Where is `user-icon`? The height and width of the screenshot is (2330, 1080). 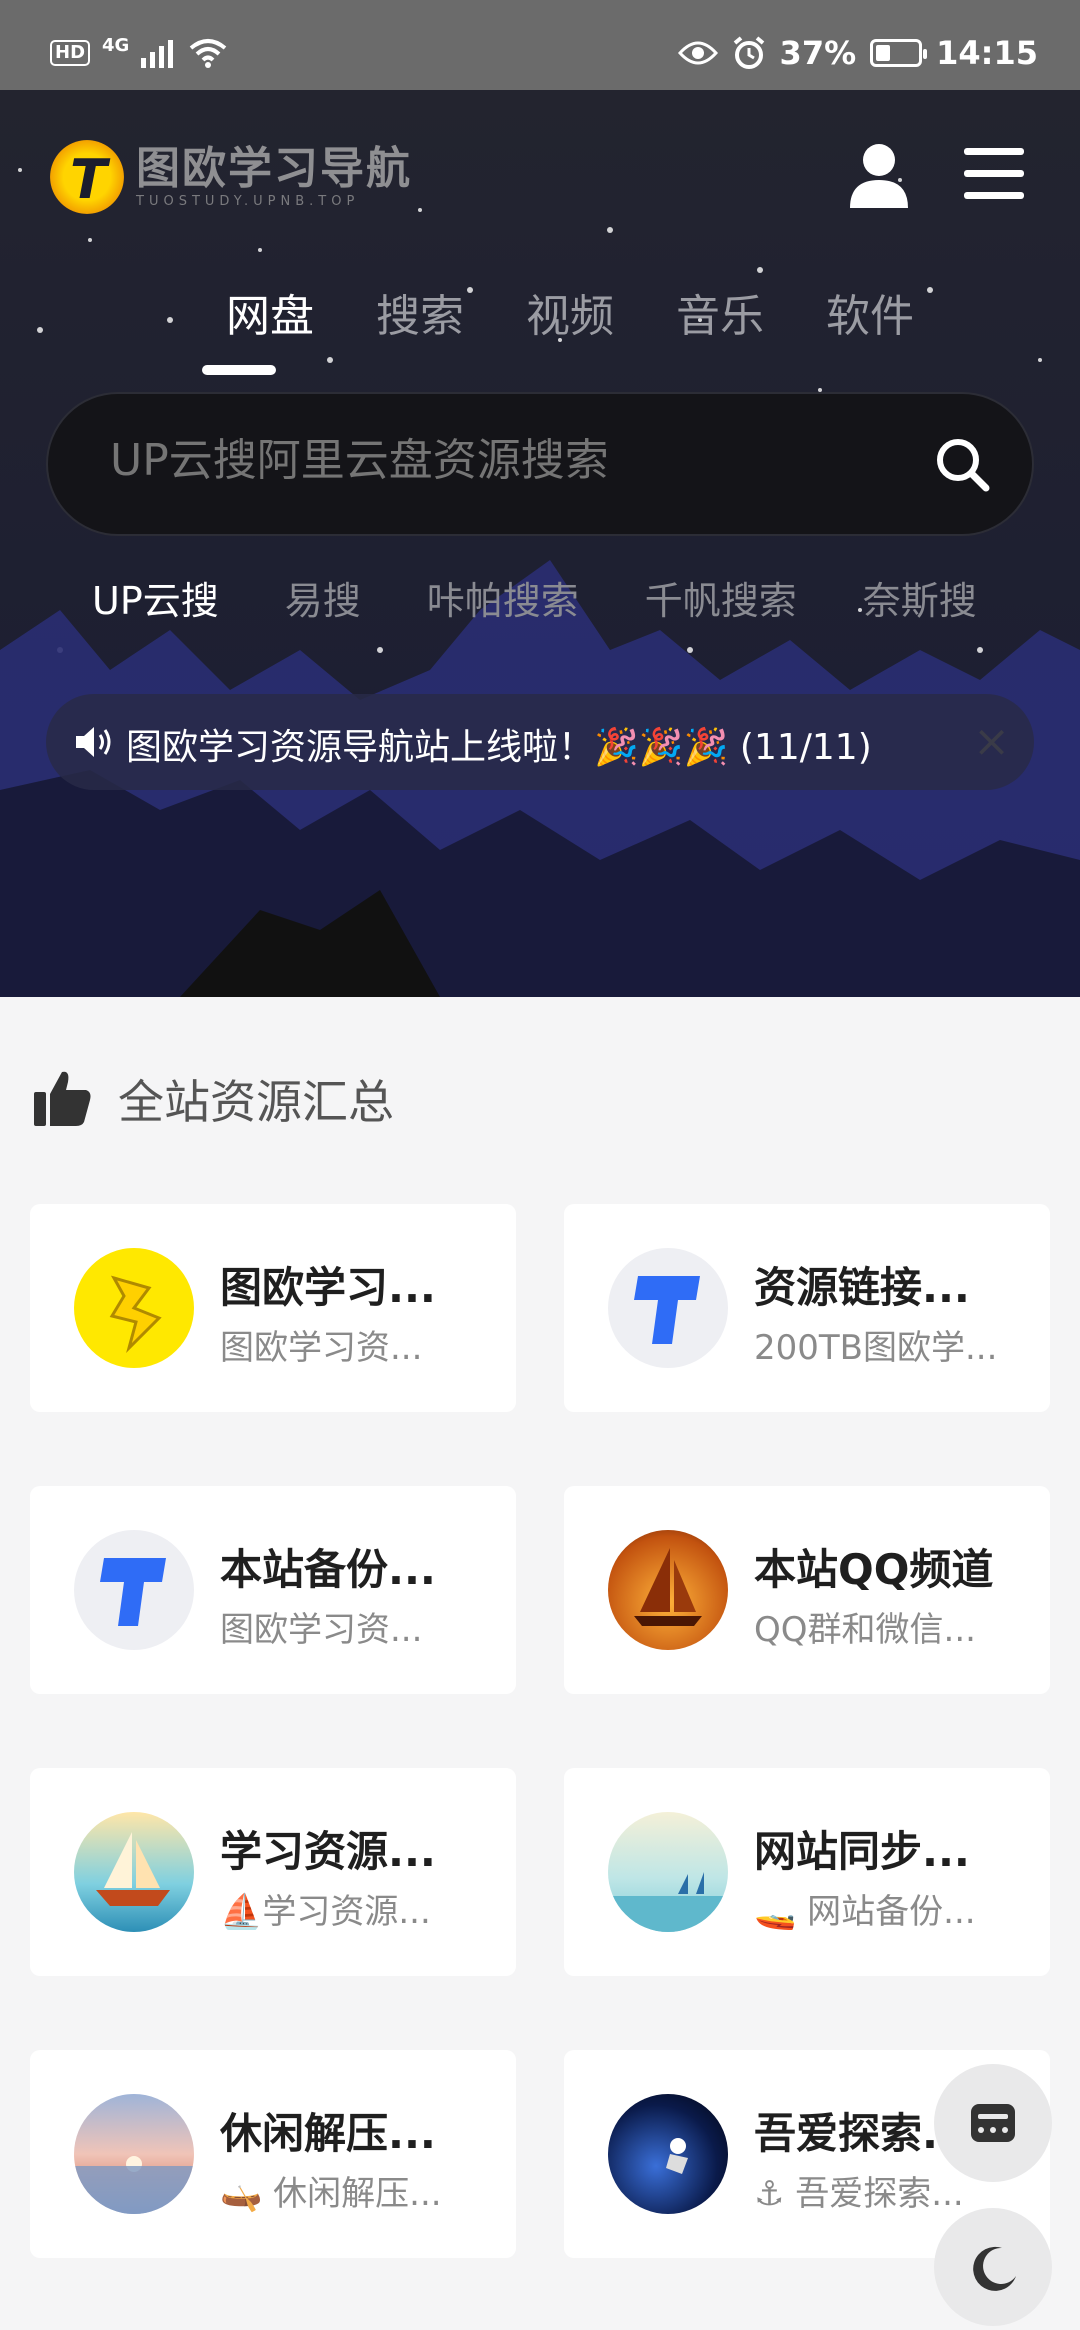
user-icon is located at coordinates (879, 175).